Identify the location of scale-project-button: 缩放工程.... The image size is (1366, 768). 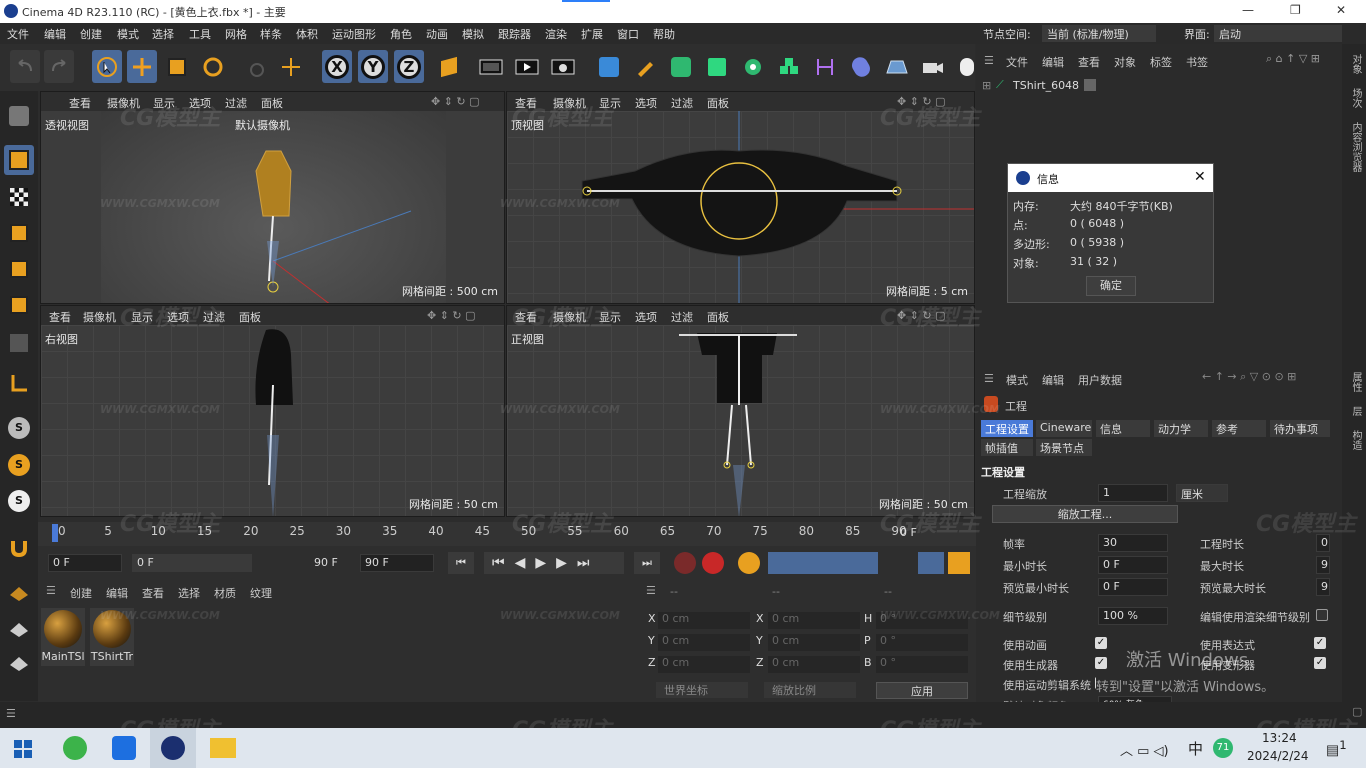
(1085, 514).